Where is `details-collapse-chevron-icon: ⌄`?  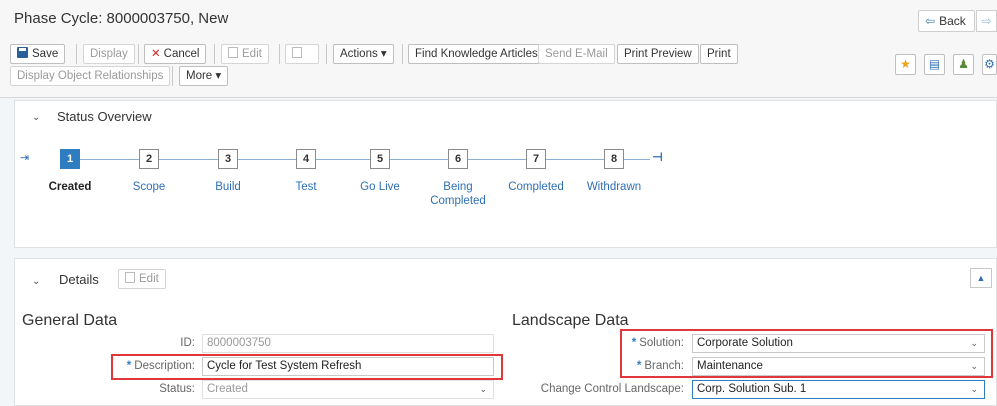
details-collapse-chevron-icon: ⌄ is located at coordinates (36, 281).